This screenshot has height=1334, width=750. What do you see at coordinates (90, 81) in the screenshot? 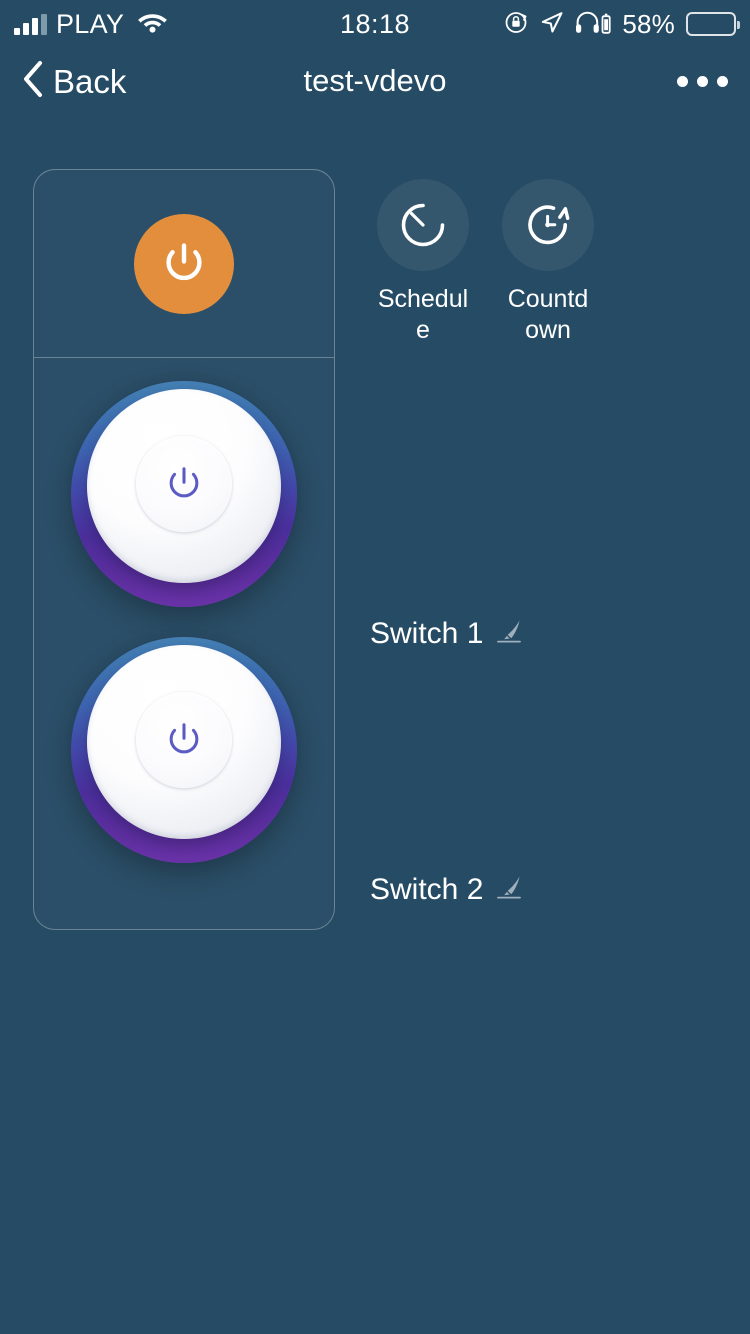
I see `back-button-label: Back` at bounding box center [90, 81].